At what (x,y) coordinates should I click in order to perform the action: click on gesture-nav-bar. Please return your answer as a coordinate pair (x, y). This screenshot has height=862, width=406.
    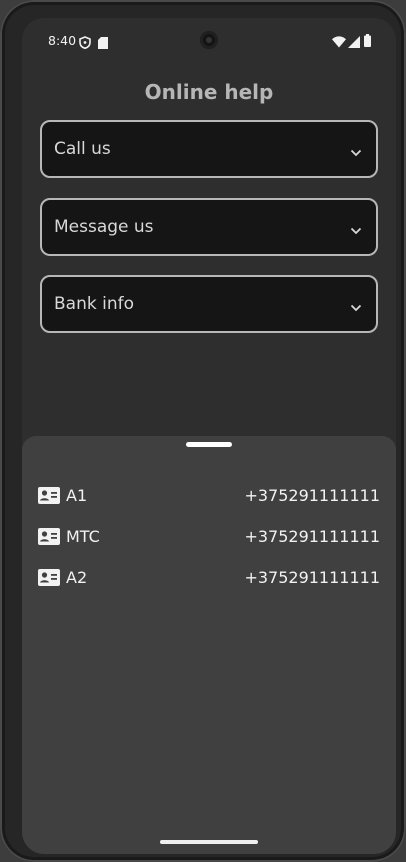
    Looking at the image, I should click on (209, 842).